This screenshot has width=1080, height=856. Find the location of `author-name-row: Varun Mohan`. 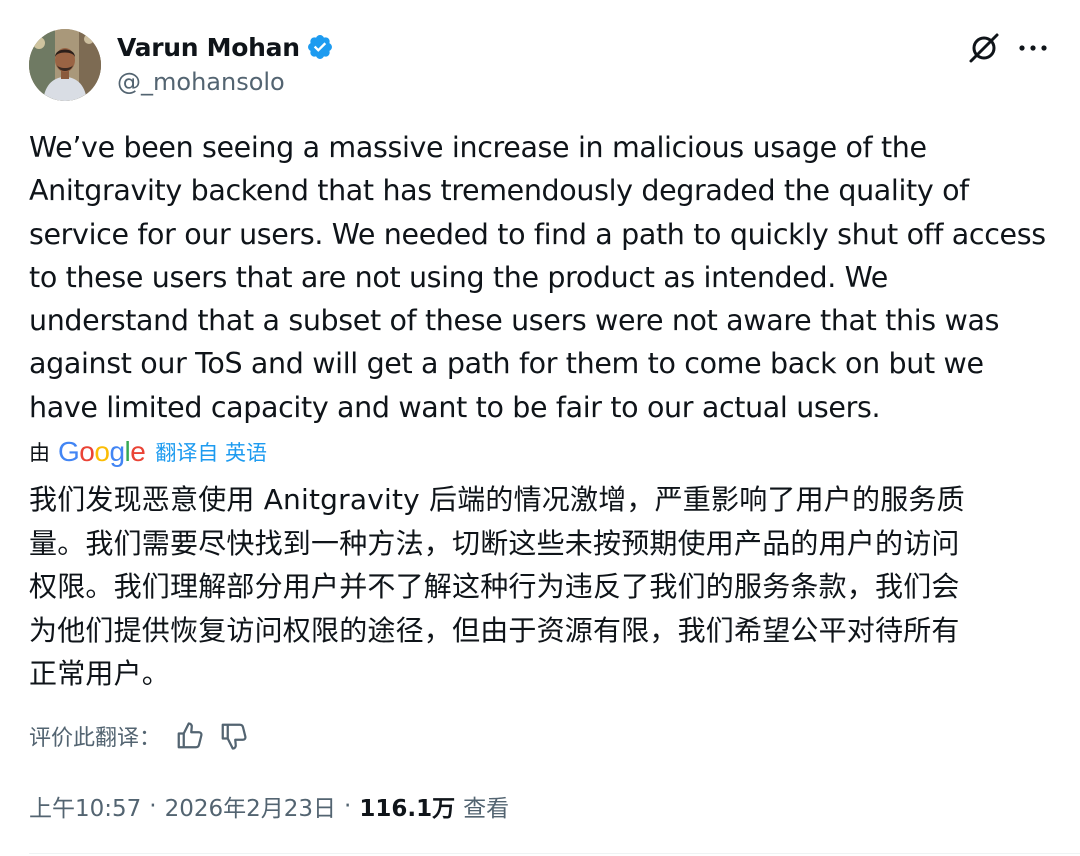

author-name-row: Varun Mohan is located at coordinates (225, 47).